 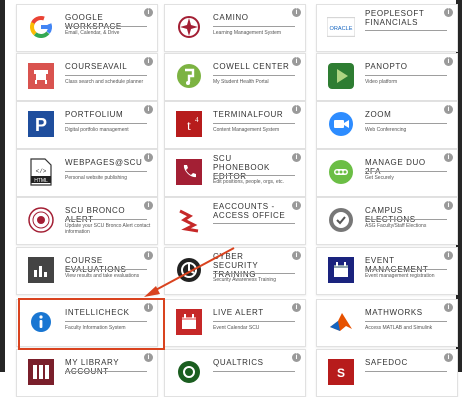 What do you see at coordinates (87, 125) in the screenshot?
I see `app-tile-portfolium: P Portfolium Digital portfolio management i` at bounding box center [87, 125].